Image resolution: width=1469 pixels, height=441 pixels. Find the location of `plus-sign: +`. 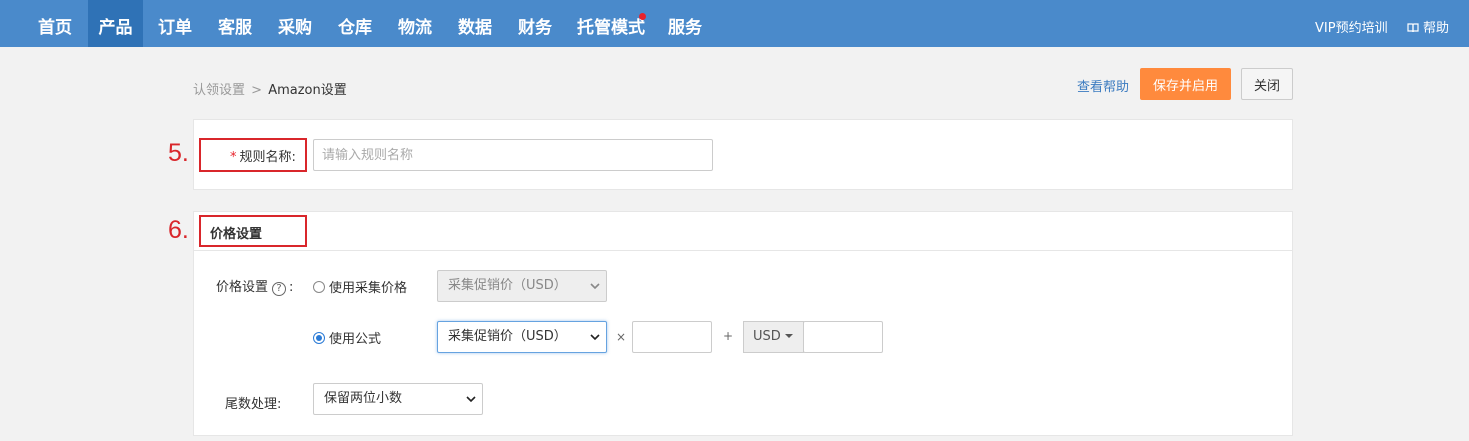

plus-sign: + is located at coordinates (728, 336).